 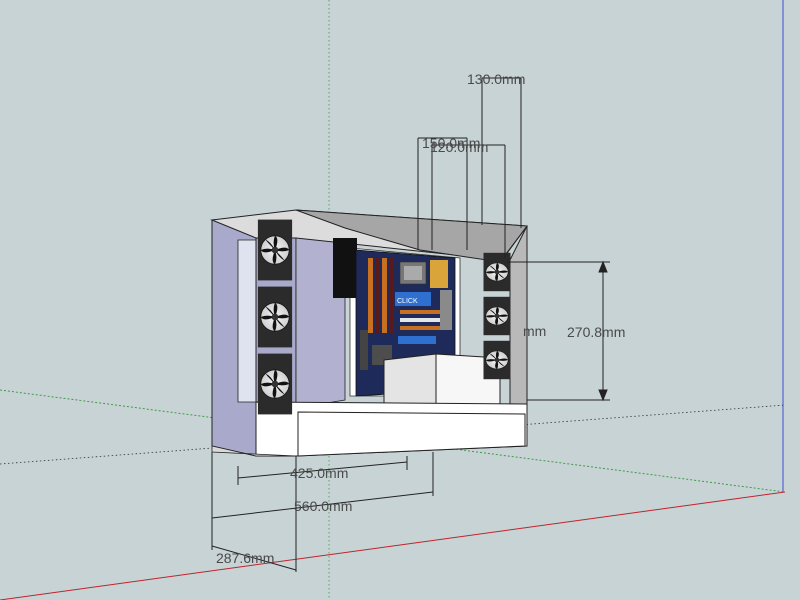 I want to click on dimension-label-130: 130.0mm, so click(x=496, y=79).